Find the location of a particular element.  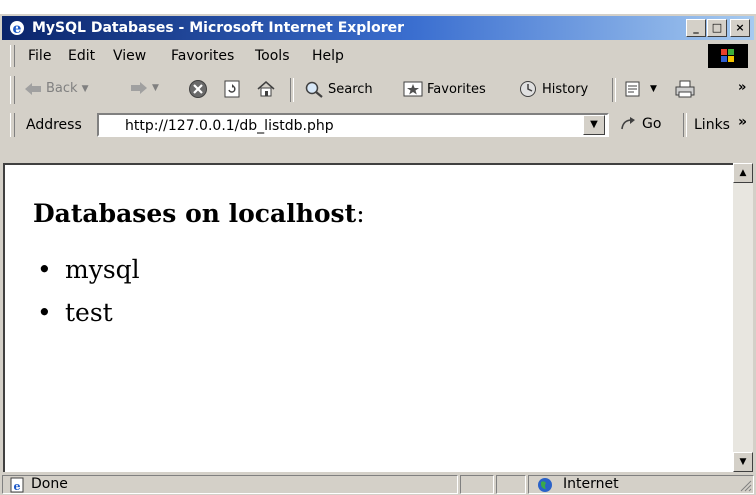

refresh-icon is located at coordinates (232, 89).